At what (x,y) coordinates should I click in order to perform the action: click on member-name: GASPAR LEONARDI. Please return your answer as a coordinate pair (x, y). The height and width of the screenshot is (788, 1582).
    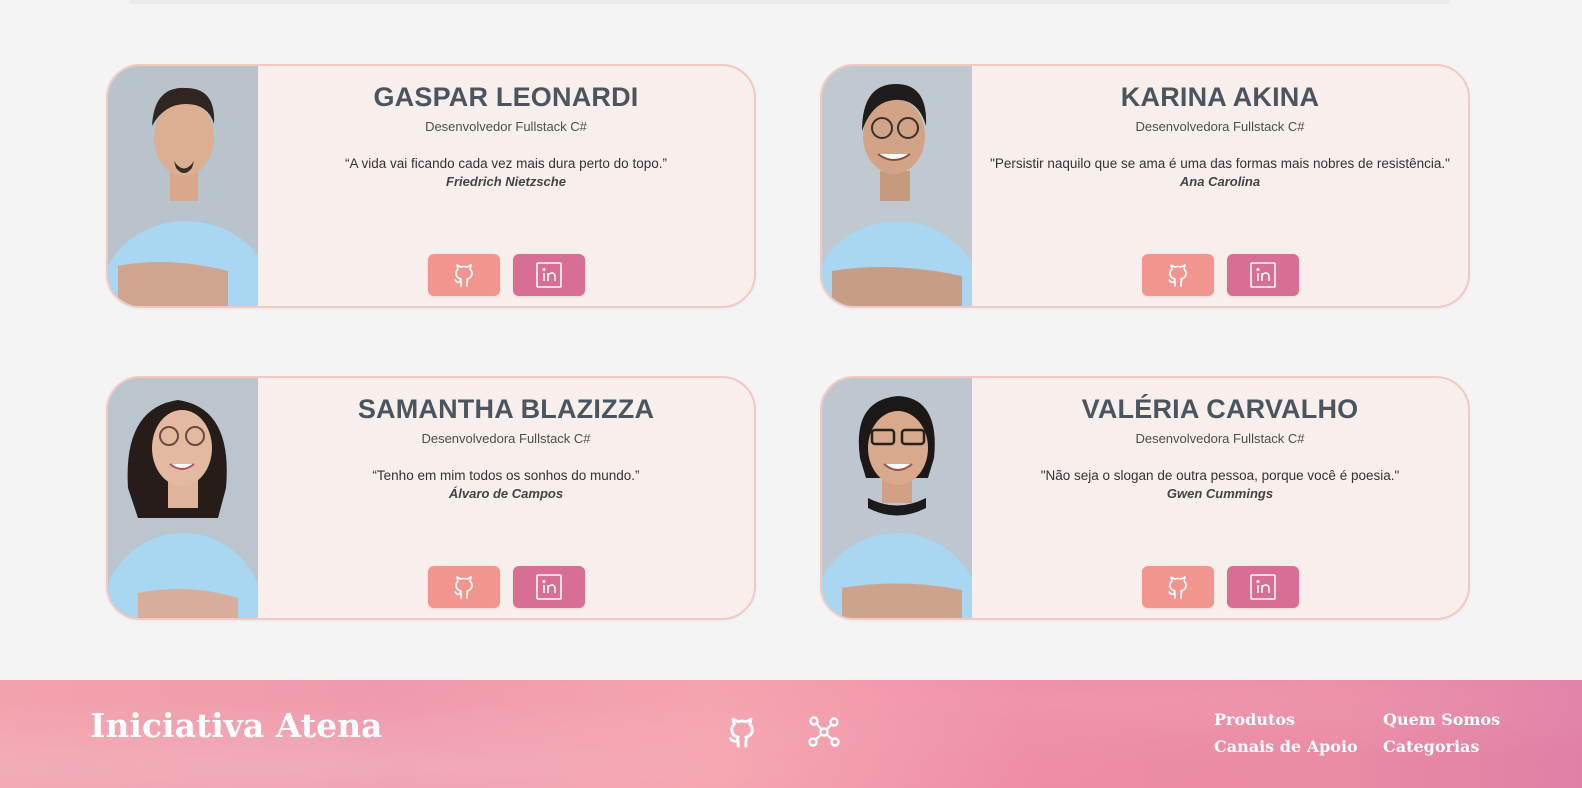
    Looking at the image, I should click on (506, 97).